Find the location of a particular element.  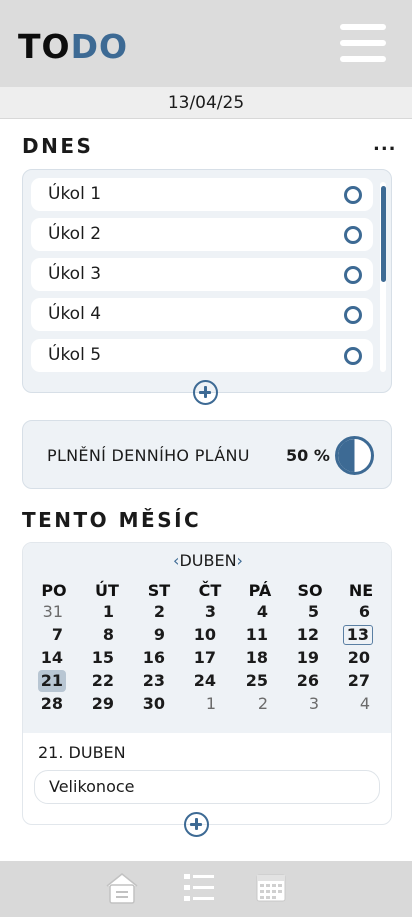

calendar-day: 24 is located at coordinates (199, 681).